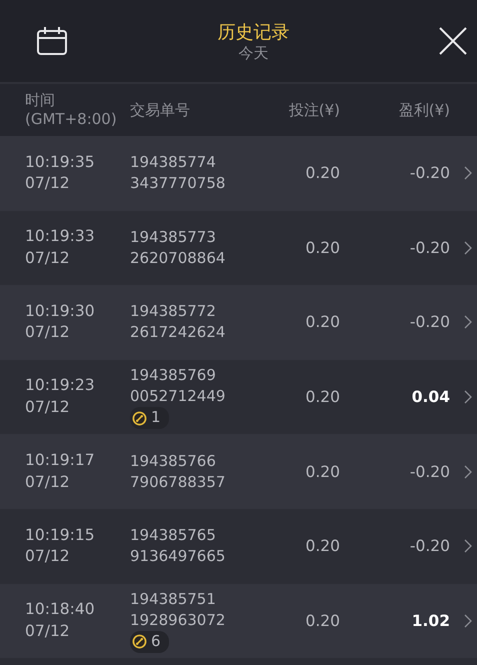 Image resolution: width=477 pixels, height=665 pixels. What do you see at coordinates (254, 32) in the screenshot?
I see `page-title: 历史记录` at bounding box center [254, 32].